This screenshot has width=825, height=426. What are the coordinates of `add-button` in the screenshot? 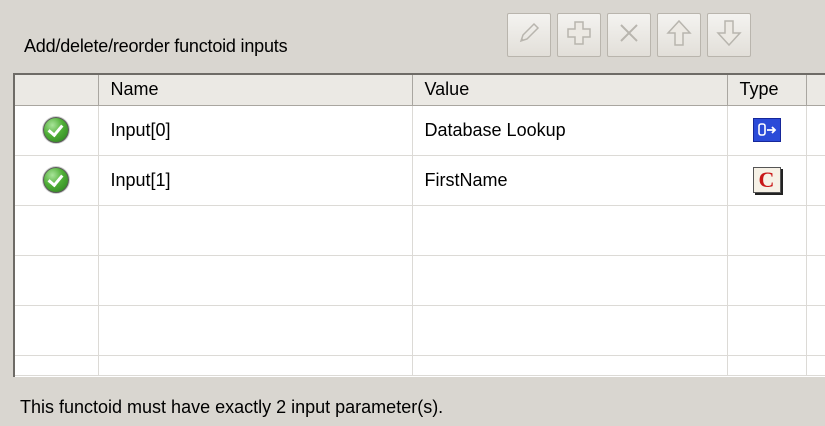 It's located at (579, 35).